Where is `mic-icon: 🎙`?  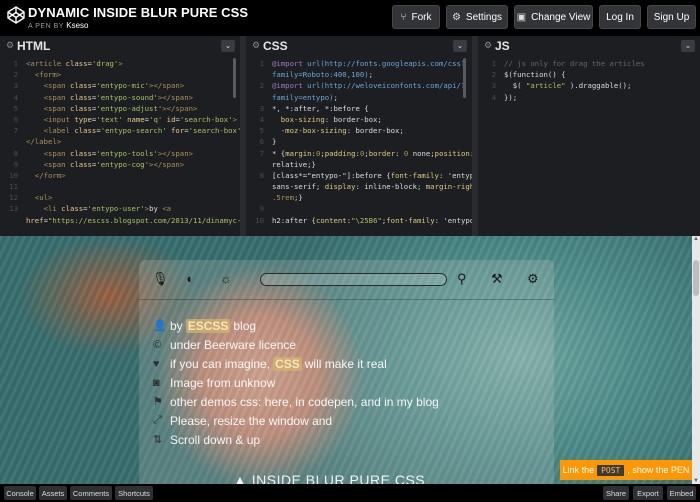
mic-icon: 🎙 is located at coordinates (160, 279).